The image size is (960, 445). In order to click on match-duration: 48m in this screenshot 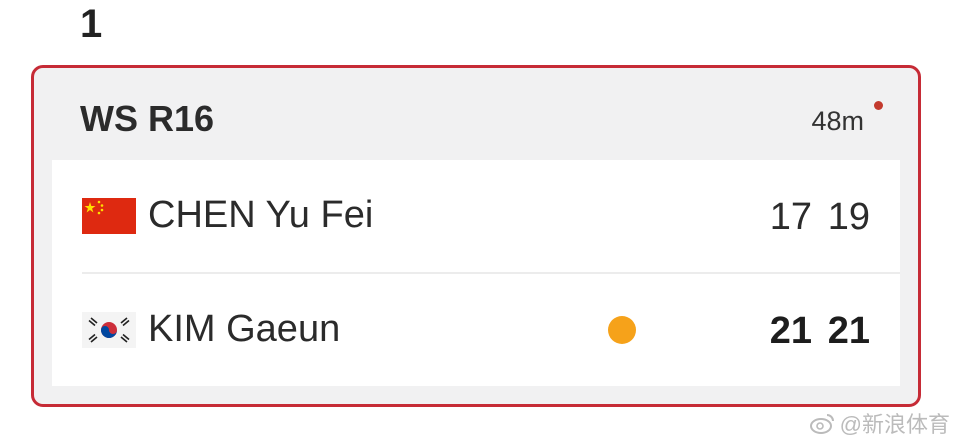, I will do `click(837, 121)`.